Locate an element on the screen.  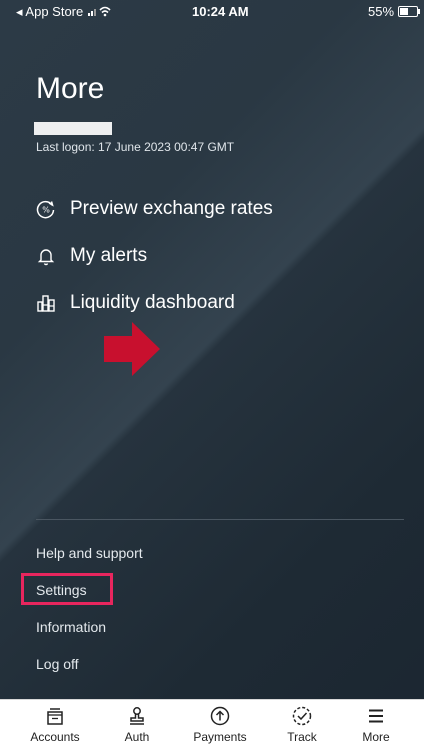
status-bar: ◂ App Store 10:24 AM 55% is located at coordinates (212, 11).